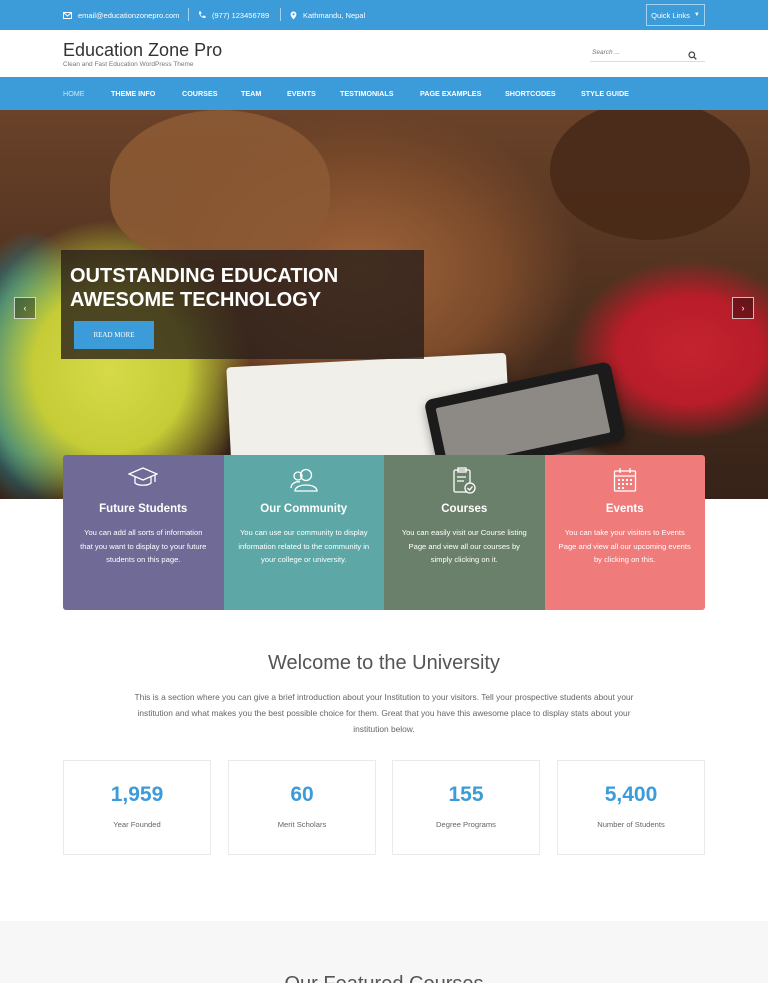 This screenshot has height=983, width=768. What do you see at coordinates (204, 288) in the screenshot?
I see `hero-title: OUTSTANDING EDUCATION AWESOME TECHNOLOGY` at bounding box center [204, 288].